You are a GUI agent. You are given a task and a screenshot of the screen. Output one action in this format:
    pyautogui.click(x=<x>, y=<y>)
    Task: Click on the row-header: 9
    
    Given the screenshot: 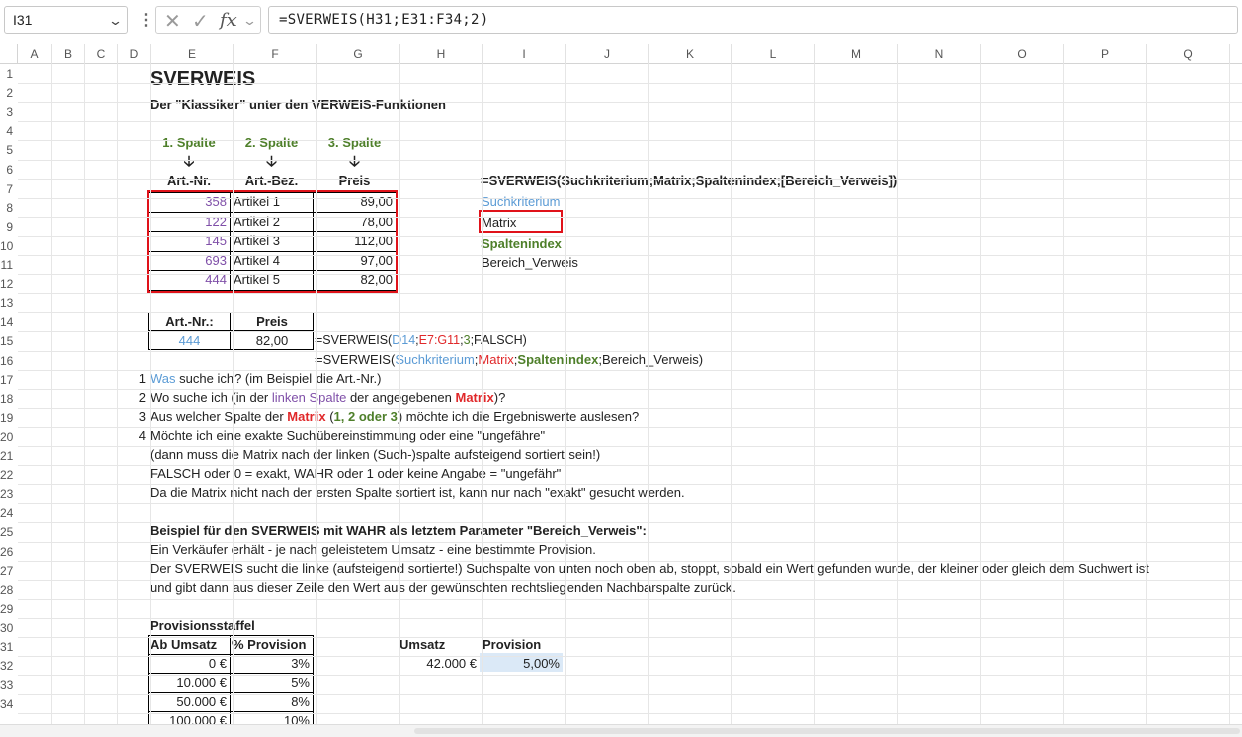 What is the action you would take?
    pyautogui.click(x=9, y=227)
    